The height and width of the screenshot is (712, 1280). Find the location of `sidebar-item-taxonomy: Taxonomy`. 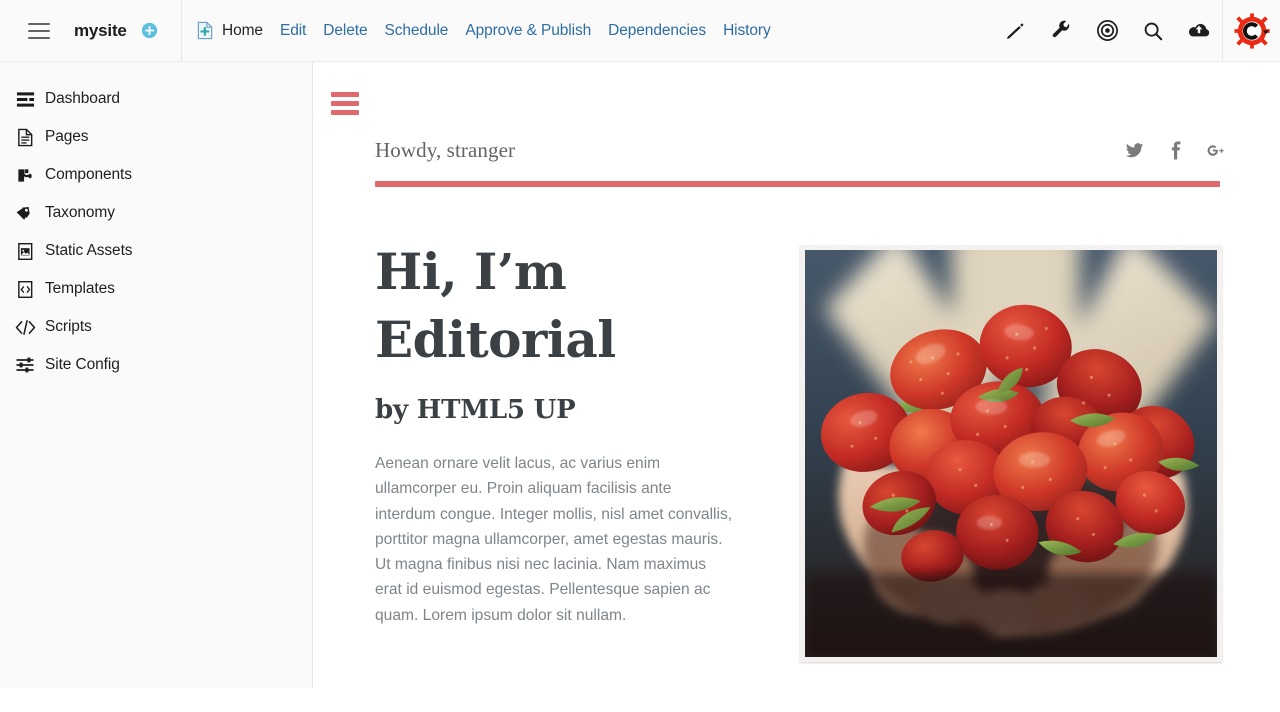

sidebar-item-taxonomy: Taxonomy is located at coordinates (156, 213).